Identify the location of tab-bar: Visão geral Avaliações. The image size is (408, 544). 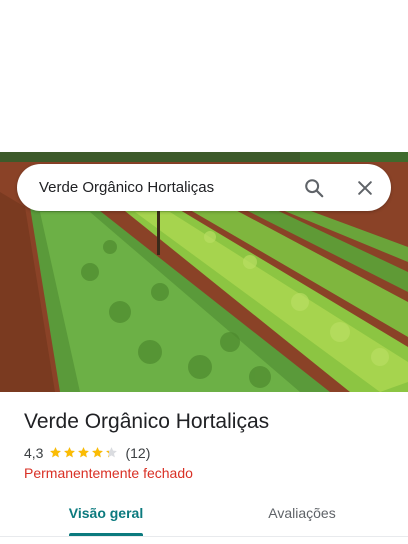
(204, 518).